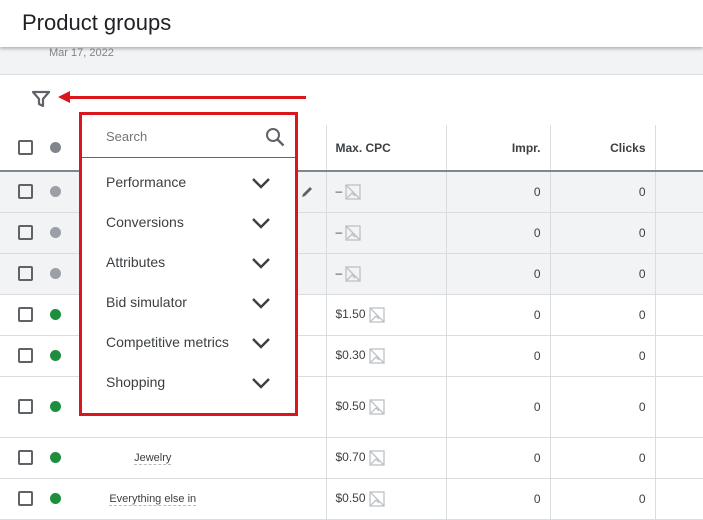 The height and width of the screenshot is (520, 703). Describe the element at coordinates (55, 147) in the screenshot. I see `status-icon` at that location.